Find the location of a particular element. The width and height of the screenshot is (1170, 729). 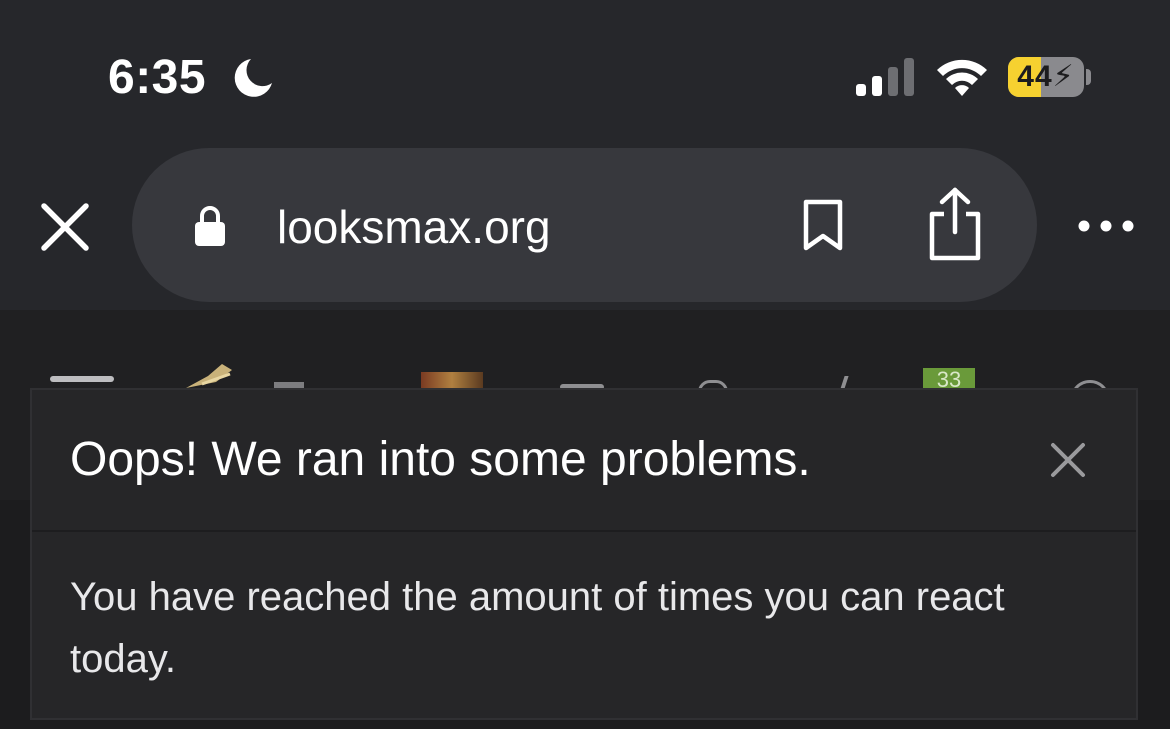

overlay-title: Oops! We ran into some problems. is located at coordinates (440, 459).